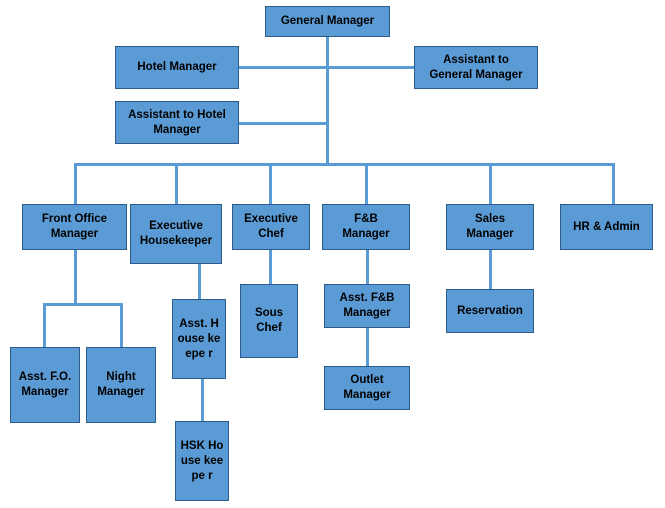  What do you see at coordinates (283, 123) in the screenshot?
I see `connector-stub-gm-asst-hotel-mgr` at bounding box center [283, 123].